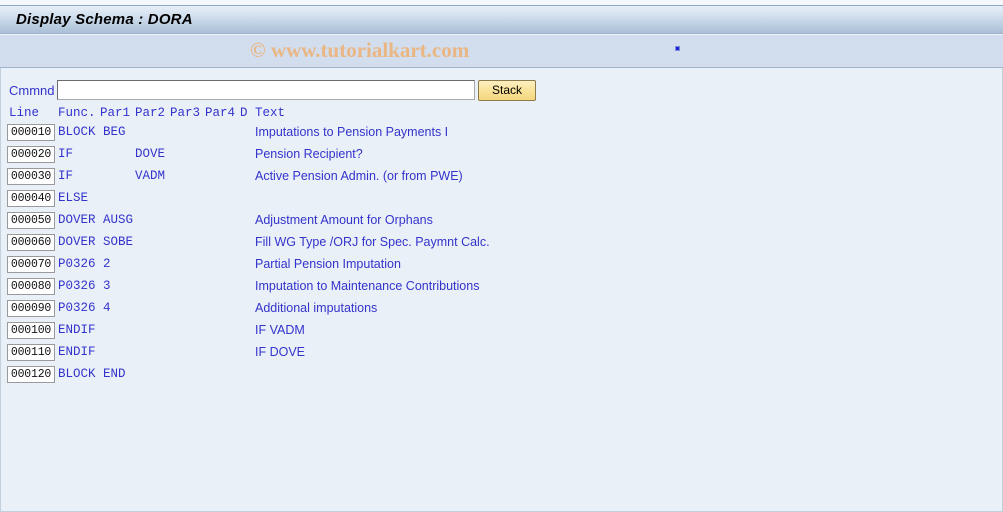  I want to click on cell-line-number: 000090, so click(31, 308).